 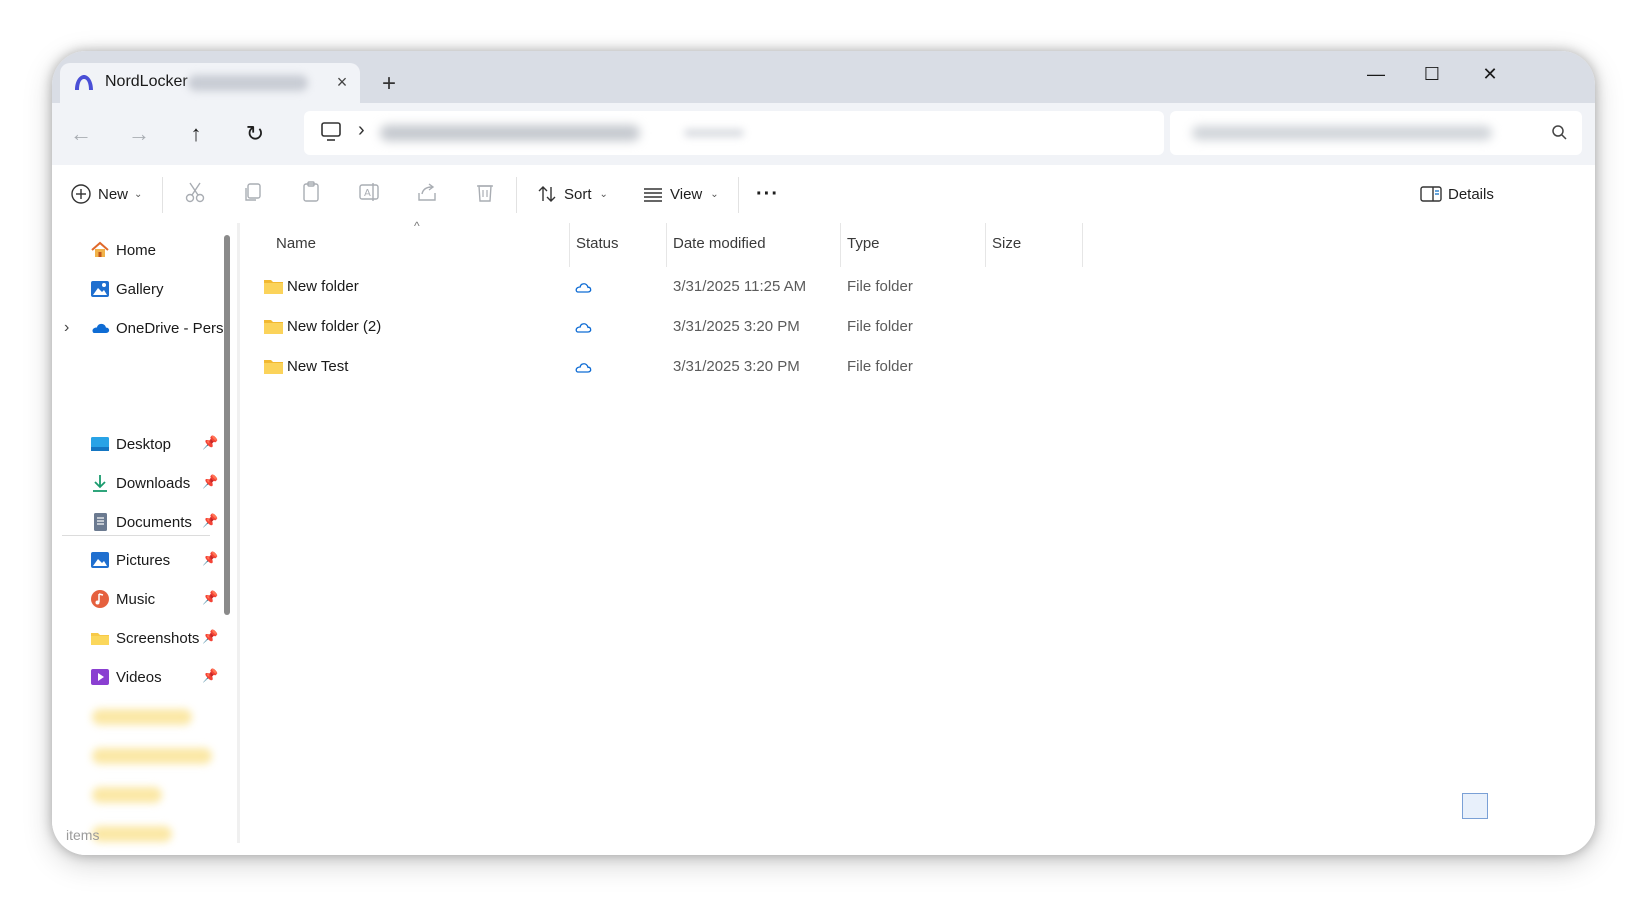 I want to click on sort-button: Sort ⌄, so click(x=571, y=194).